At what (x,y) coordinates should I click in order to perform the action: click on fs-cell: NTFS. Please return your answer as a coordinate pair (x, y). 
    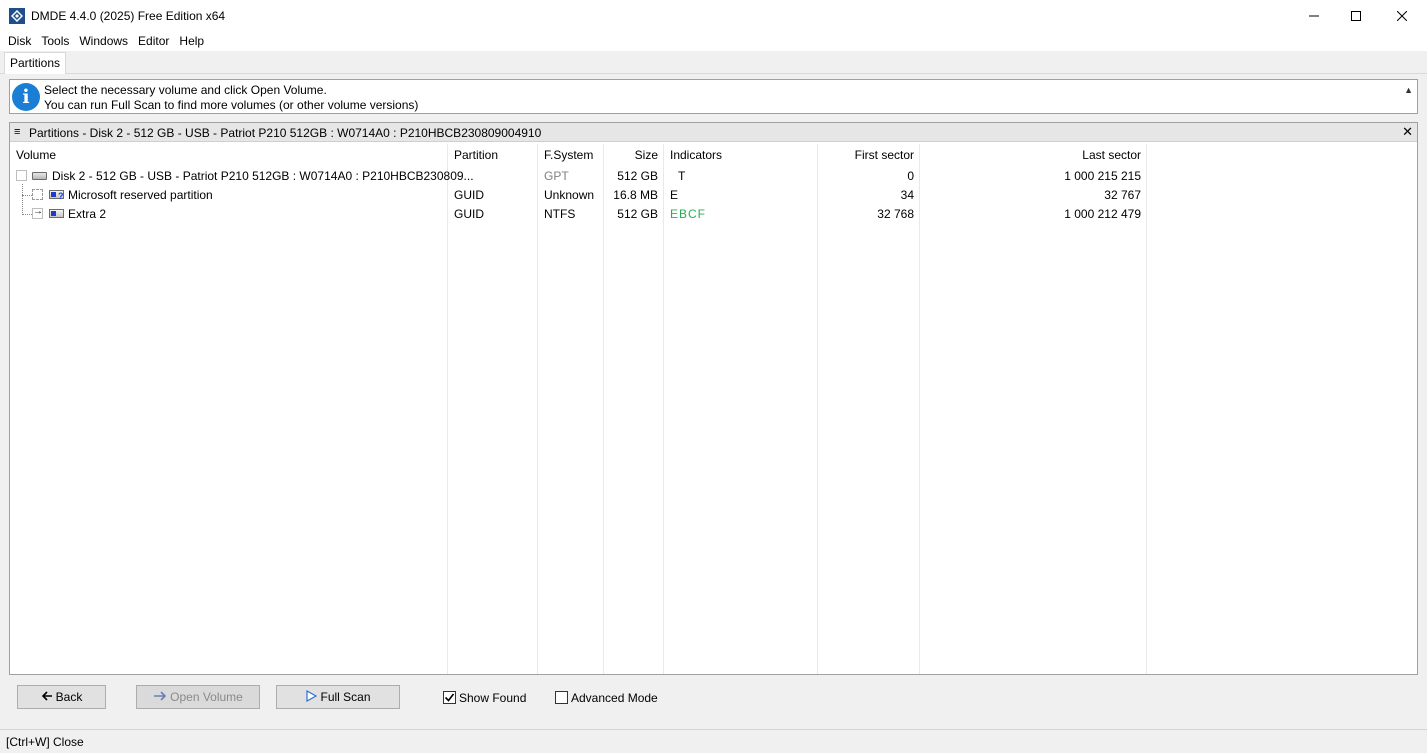
    Looking at the image, I should click on (560, 214).